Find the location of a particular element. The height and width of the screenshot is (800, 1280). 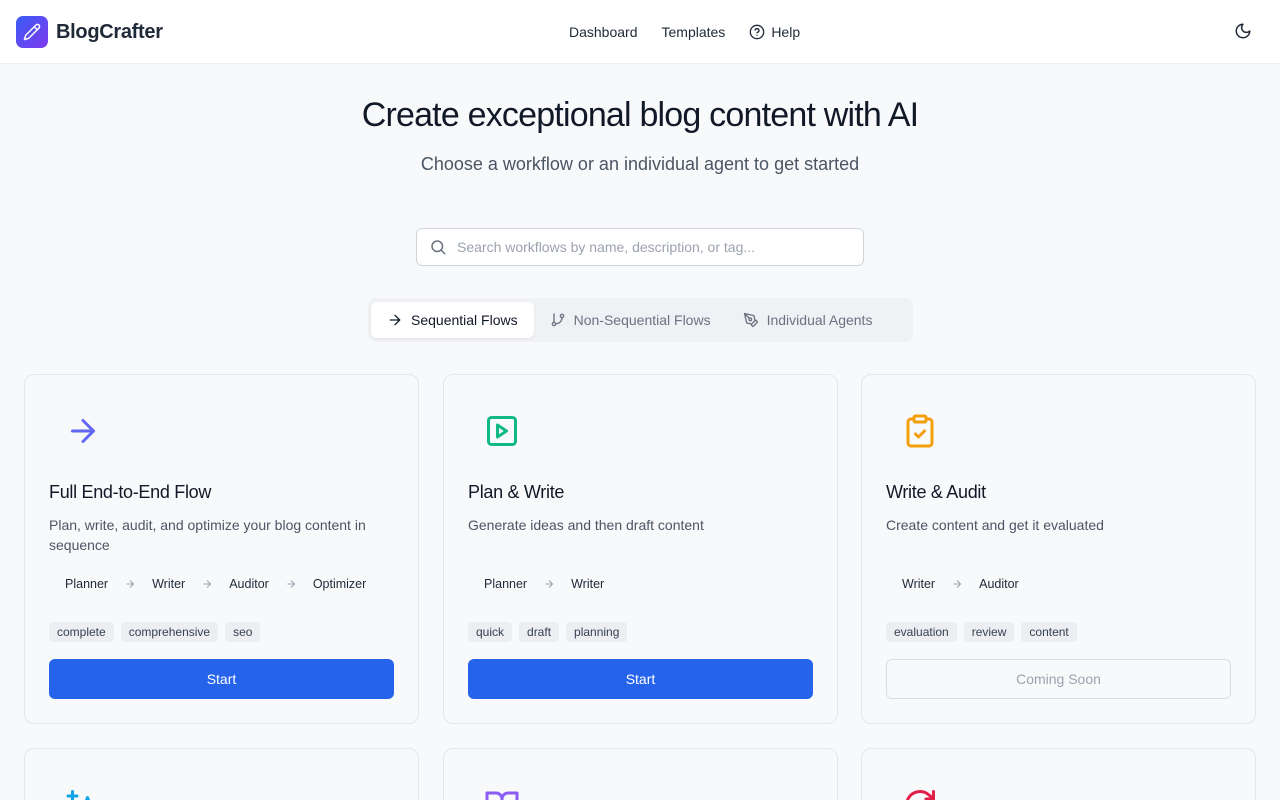

pencil-icon is located at coordinates (32, 32).